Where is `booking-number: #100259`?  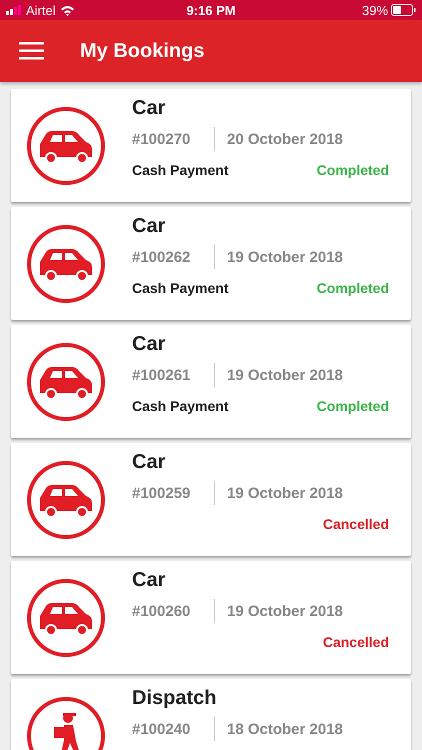
booking-number: #100259 is located at coordinates (162, 493).